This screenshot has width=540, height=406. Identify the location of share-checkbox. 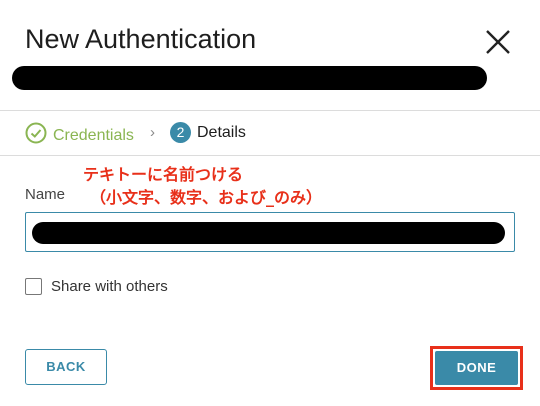
(33, 286).